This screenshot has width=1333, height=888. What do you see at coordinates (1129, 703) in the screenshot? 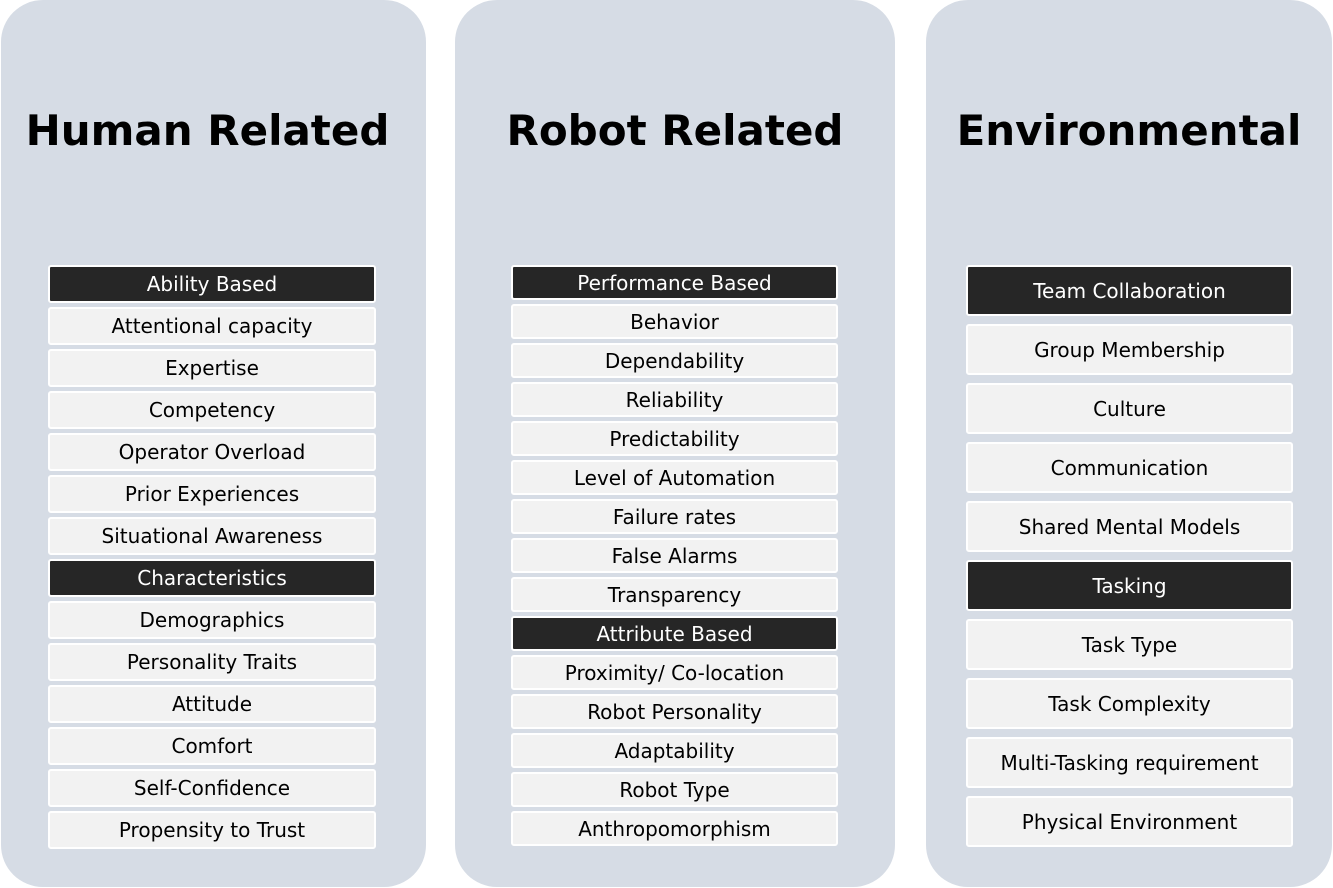
I see `factor-item: Task Complexity` at bounding box center [1129, 703].